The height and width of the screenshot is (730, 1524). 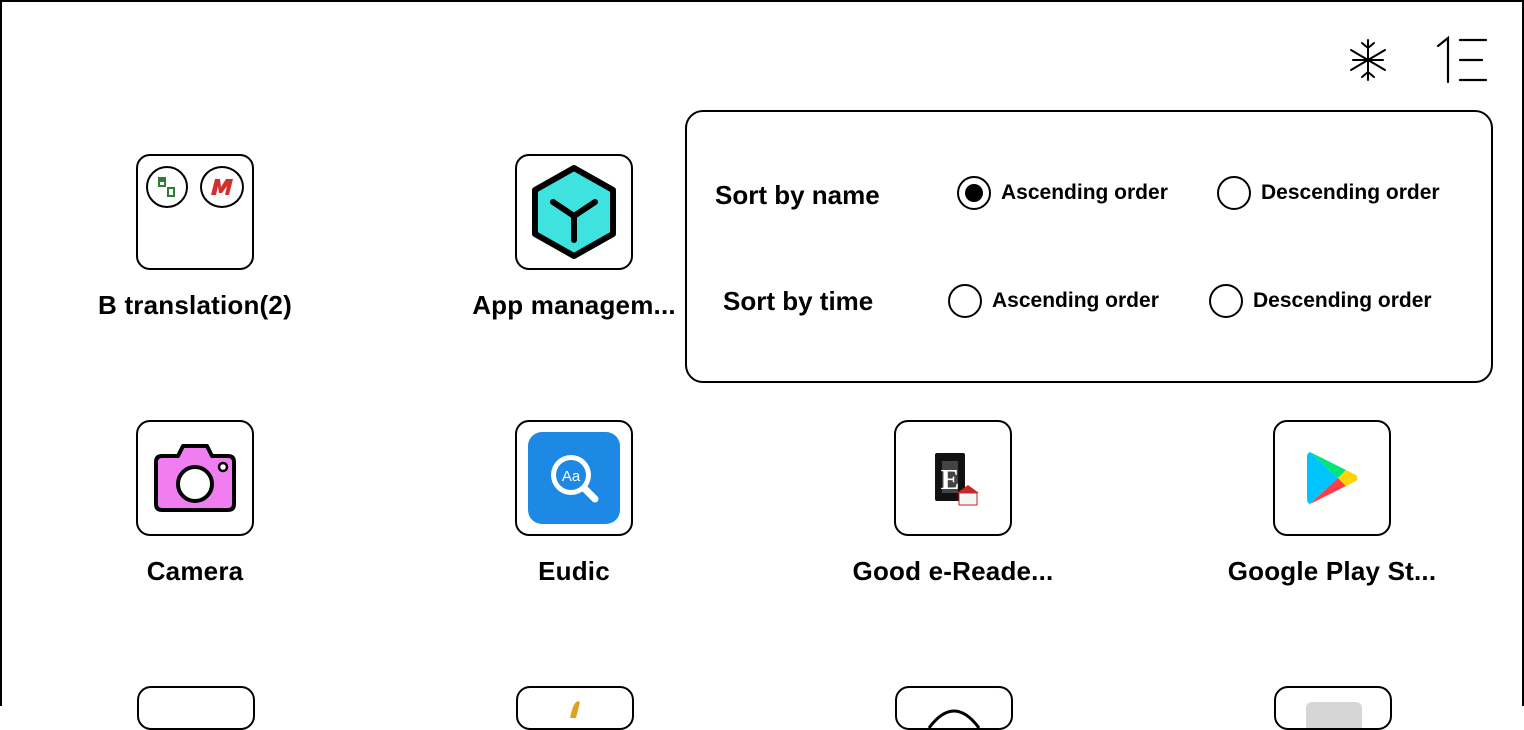 What do you see at coordinates (950, 480) in the screenshot?
I see `svg-text: E` at bounding box center [950, 480].